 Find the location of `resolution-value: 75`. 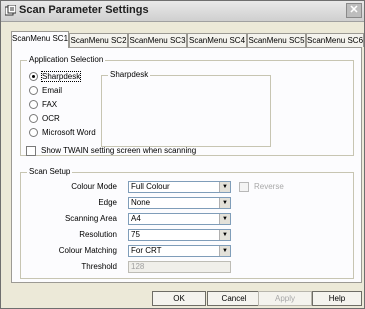

resolution-value: 75 is located at coordinates (135, 234).